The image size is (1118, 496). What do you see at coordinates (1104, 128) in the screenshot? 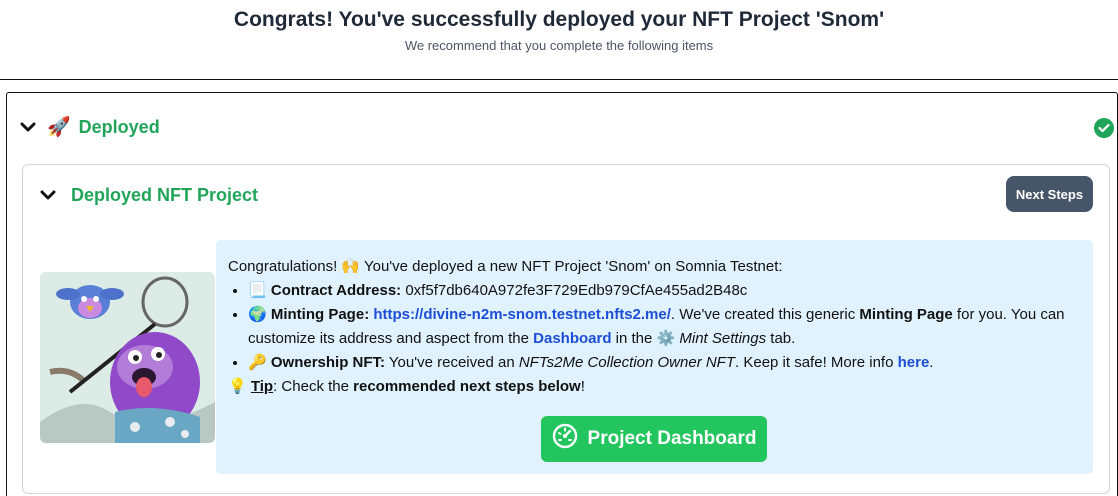
I see `check-circle-icon` at bounding box center [1104, 128].